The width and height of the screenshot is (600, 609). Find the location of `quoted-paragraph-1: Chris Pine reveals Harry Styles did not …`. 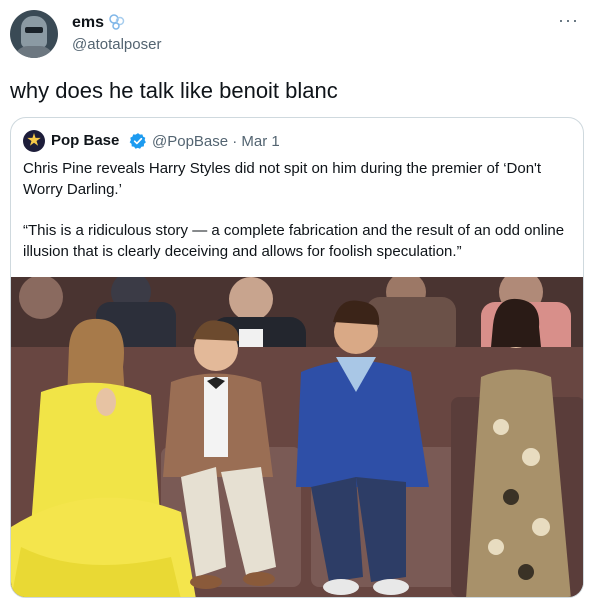

quoted-paragraph-1: Chris Pine reveals Harry Styles did not … is located at coordinates (282, 179).